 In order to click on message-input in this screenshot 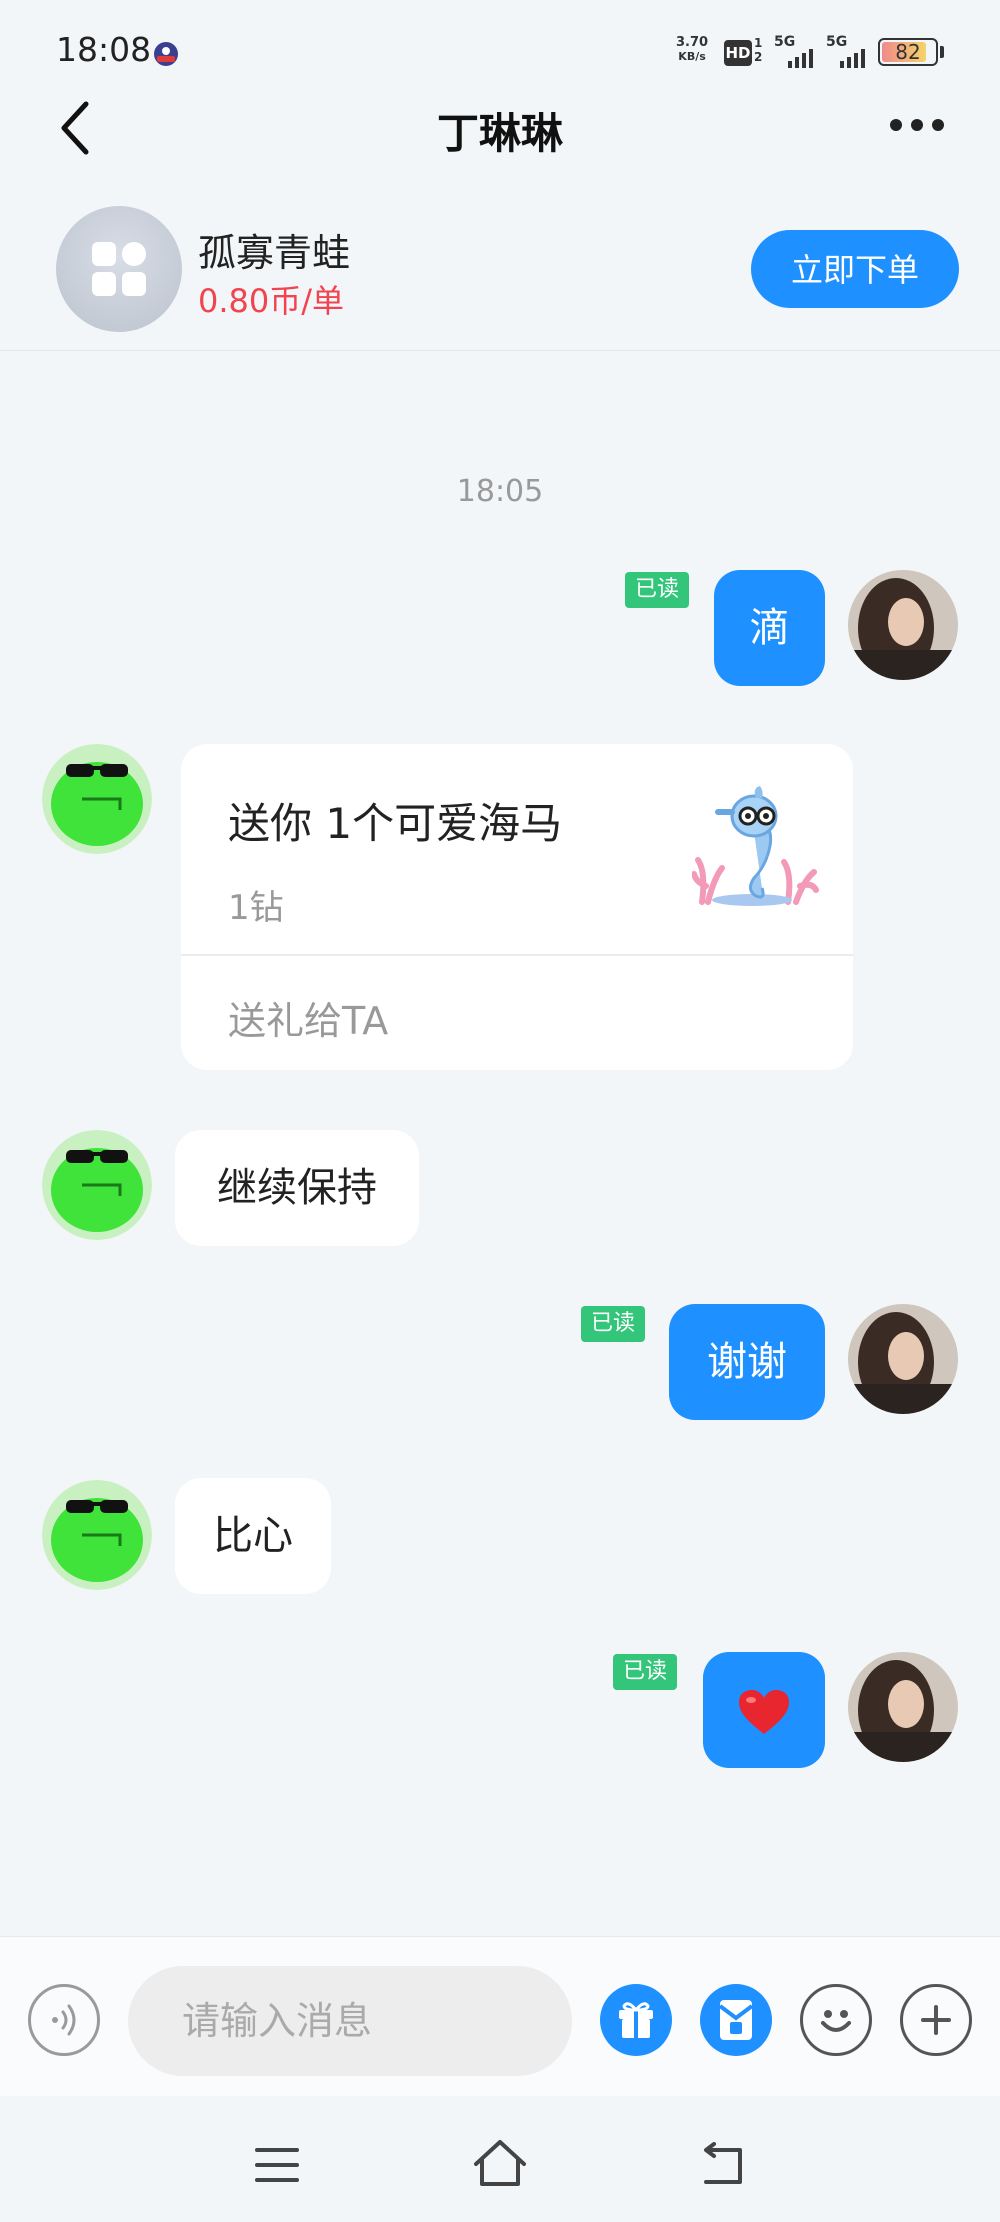, I will do `click(350, 2021)`.